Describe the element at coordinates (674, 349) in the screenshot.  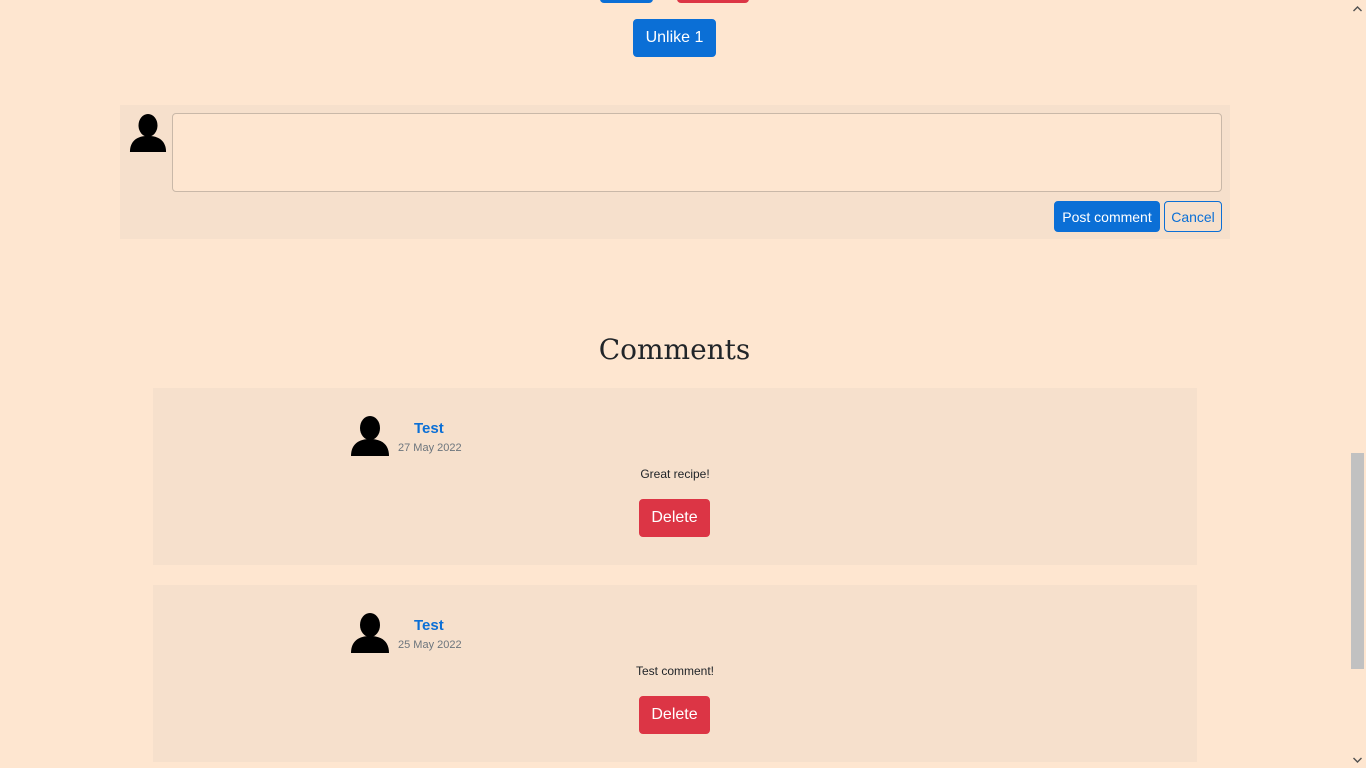
I see `comments-heading: Comments` at that location.